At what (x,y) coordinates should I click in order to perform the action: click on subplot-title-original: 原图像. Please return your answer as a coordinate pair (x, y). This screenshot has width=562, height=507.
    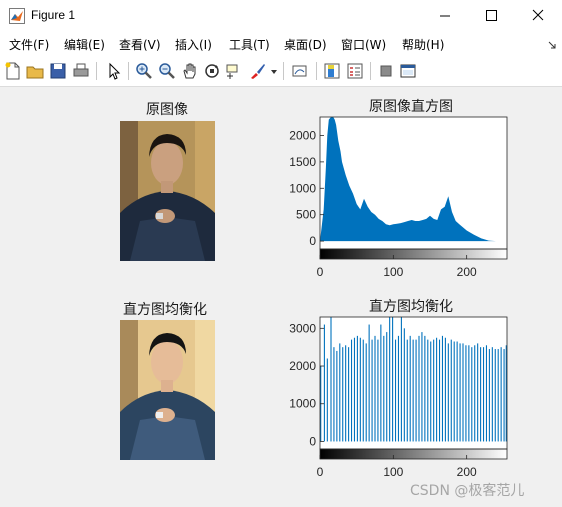
    Looking at the image, I should click on (167, 110).